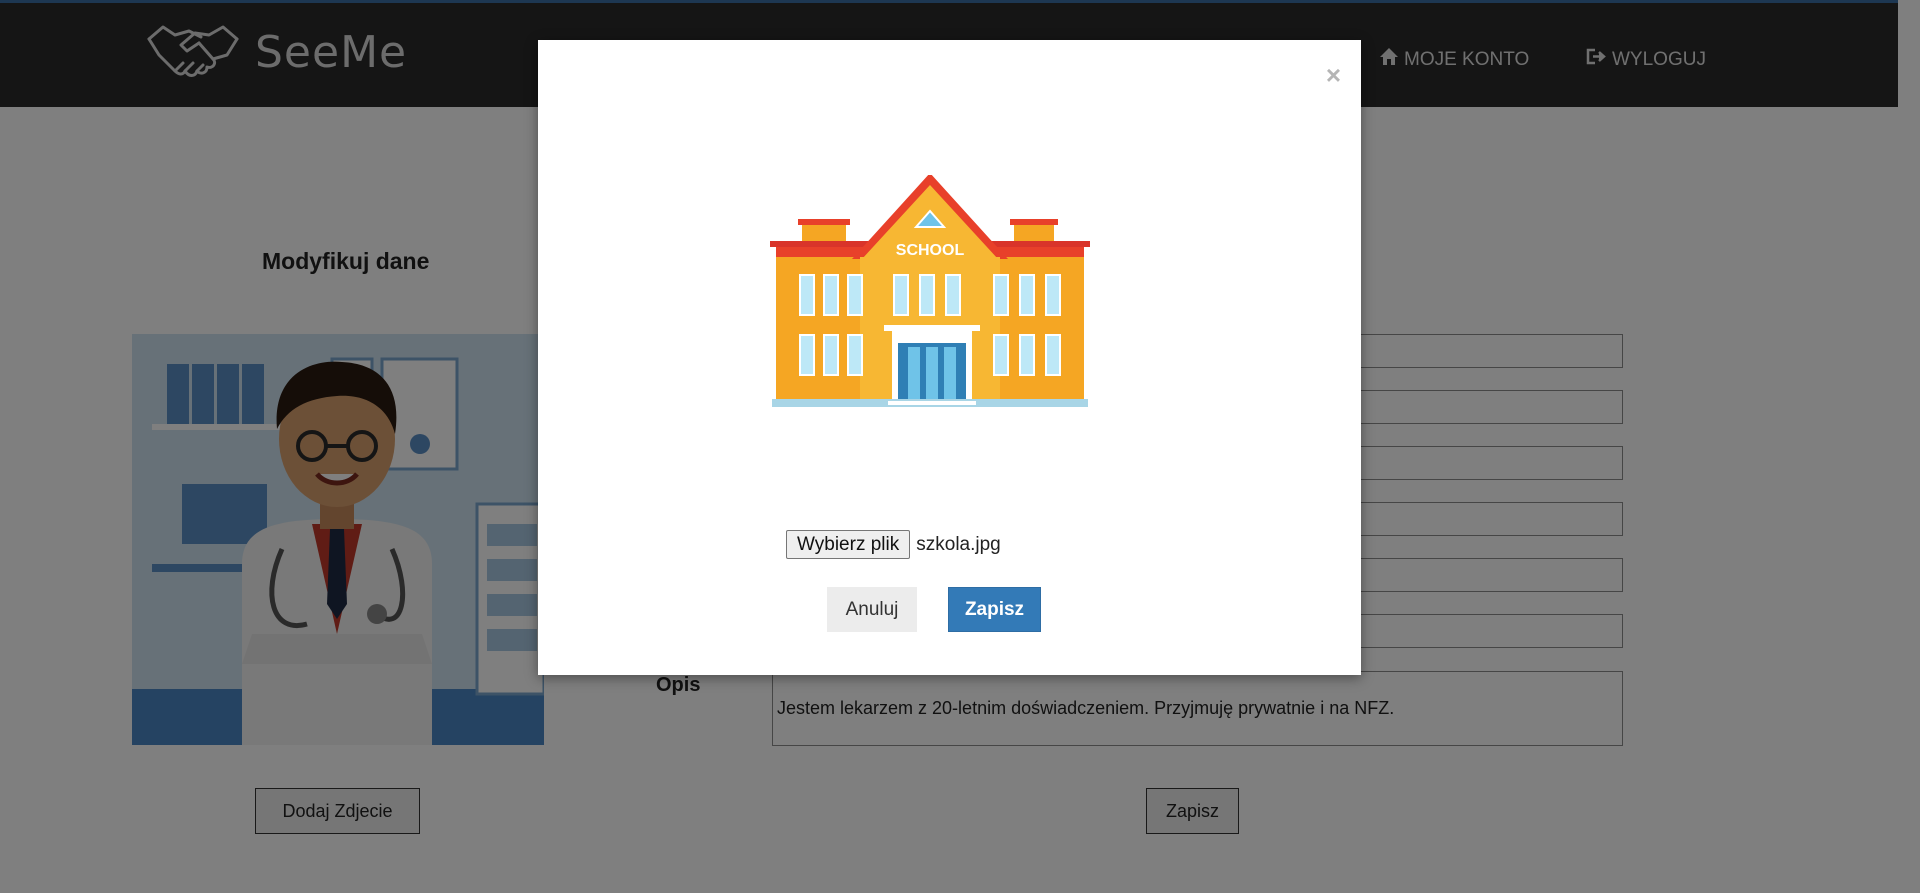  Describe the element at coordinates (994, 609) in the screenshot. I see `submit-button: Zapisz` at that location.